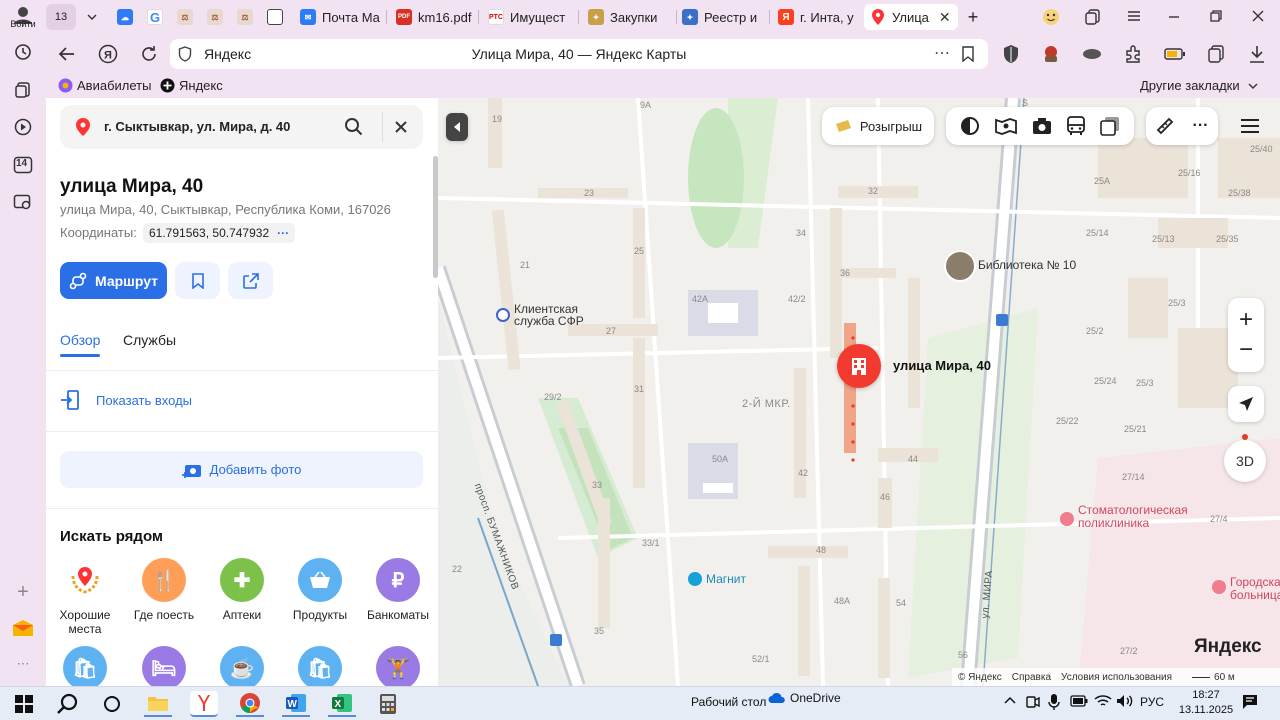 The width and height of the screenshot is (1280, 720). Describe the element at coordinates (388, 704) in the screenshot. I see `calculator-icon` at that location.